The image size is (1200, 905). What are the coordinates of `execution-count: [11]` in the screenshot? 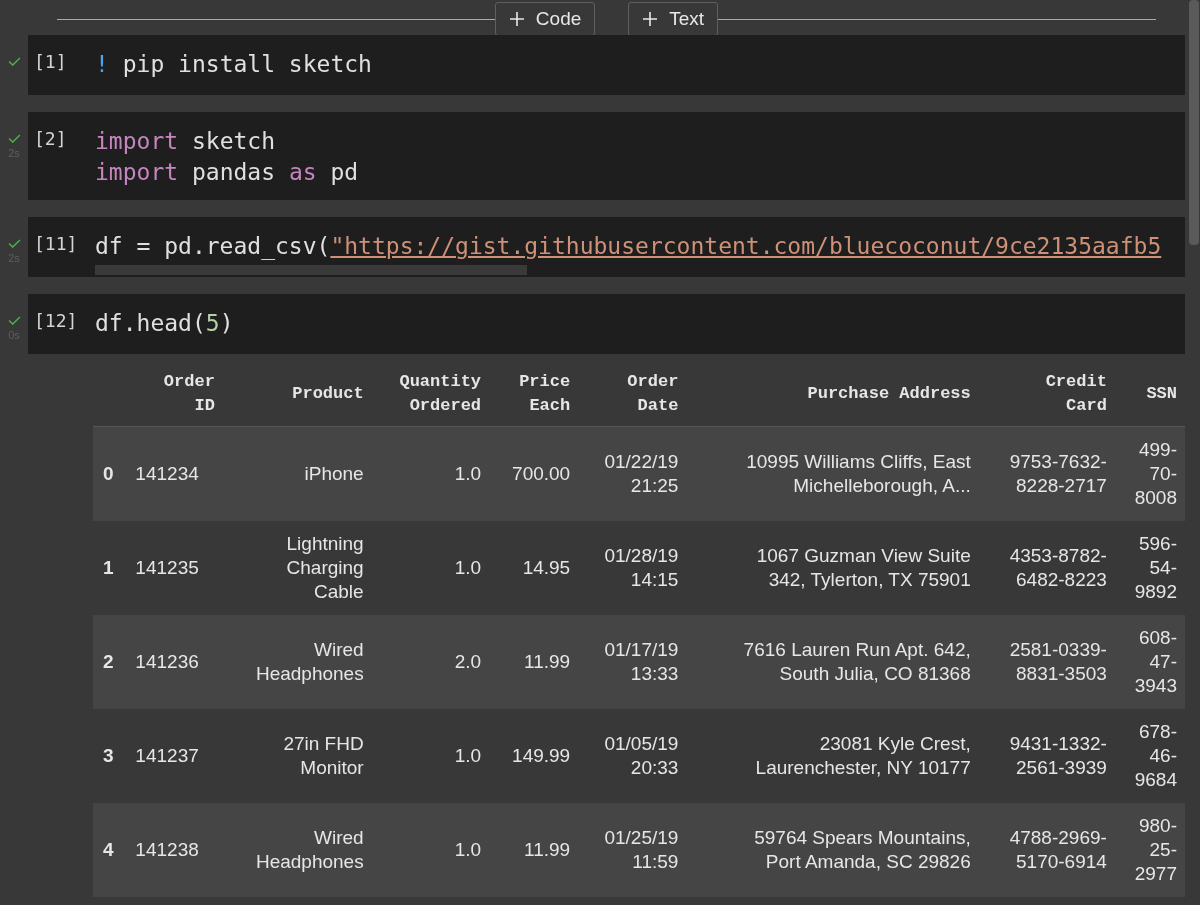 It's located at (56, 244).